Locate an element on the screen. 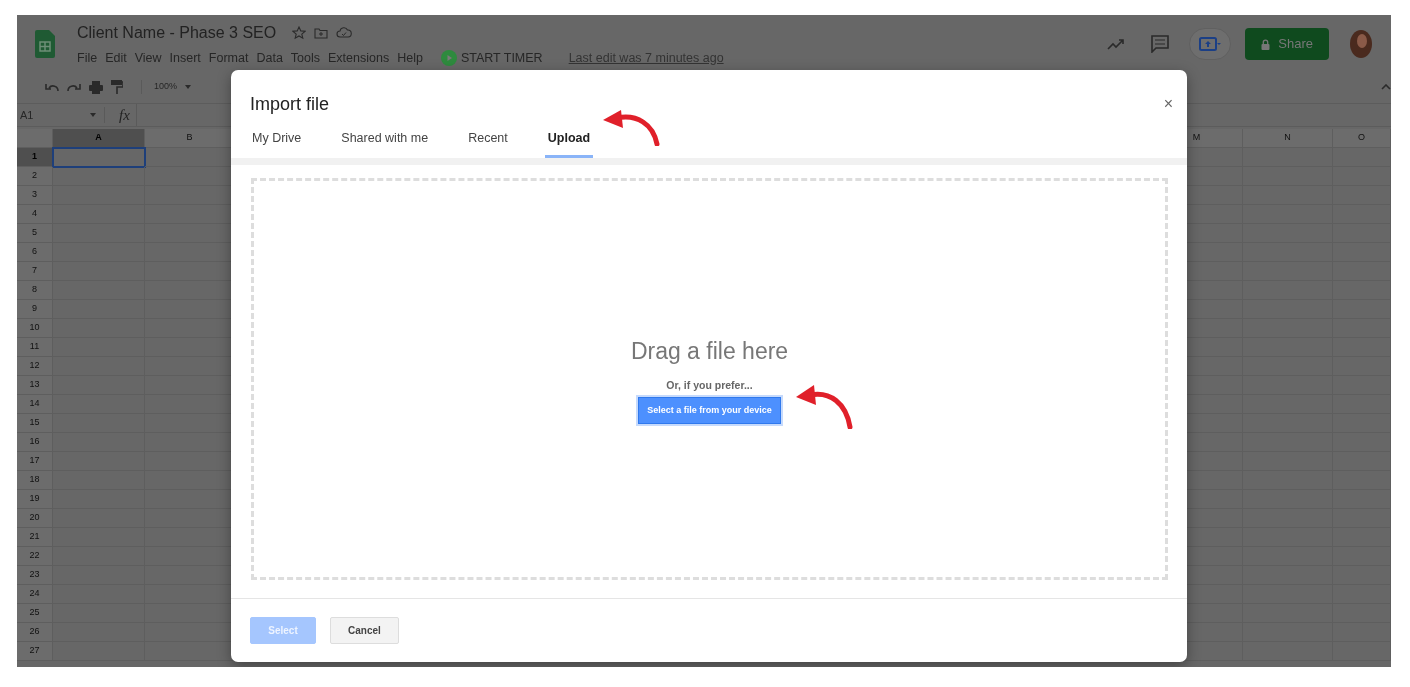  lock-icon is located at coordinates (1266, 44).